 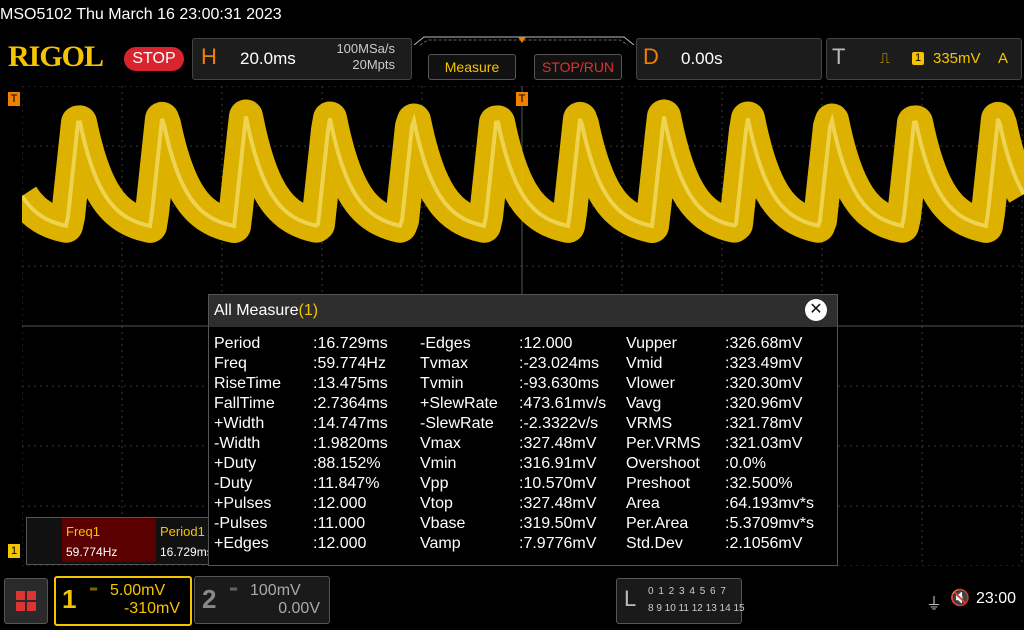 I want to click on ch1-ground-marker: 1, so click(x=14, y=551).